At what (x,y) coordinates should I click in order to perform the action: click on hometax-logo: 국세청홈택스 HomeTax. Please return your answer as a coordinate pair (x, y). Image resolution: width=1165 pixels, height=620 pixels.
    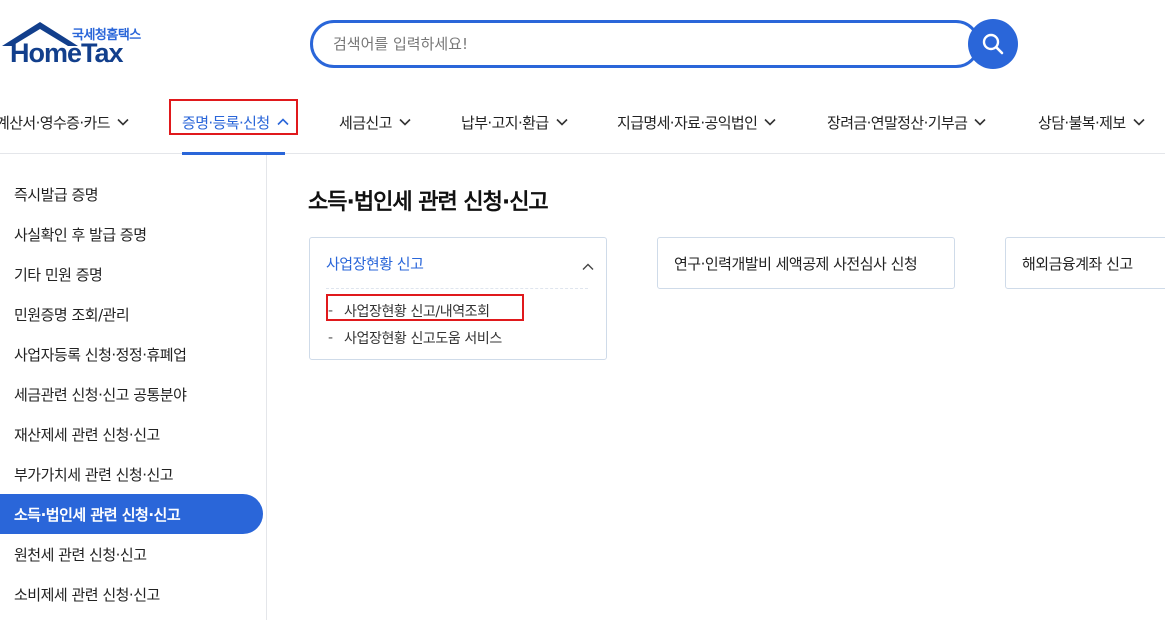
    Looking at the image, I should click on (80, 46).